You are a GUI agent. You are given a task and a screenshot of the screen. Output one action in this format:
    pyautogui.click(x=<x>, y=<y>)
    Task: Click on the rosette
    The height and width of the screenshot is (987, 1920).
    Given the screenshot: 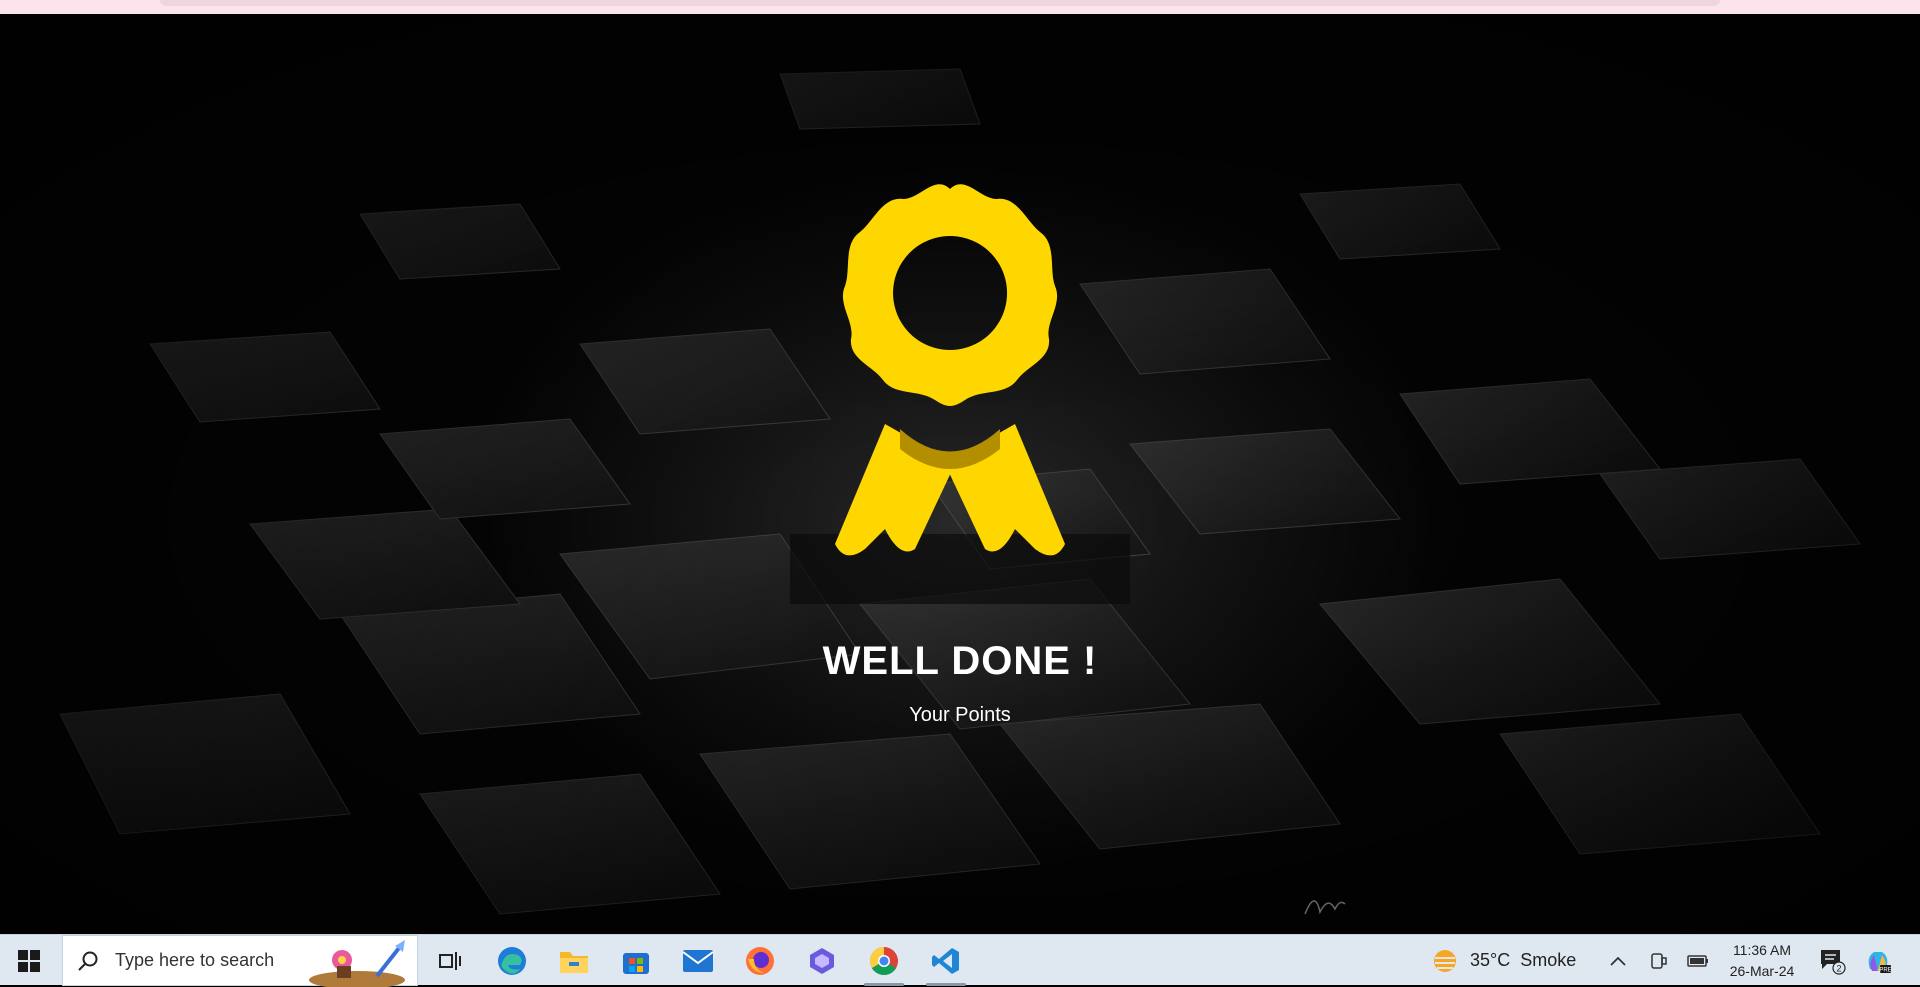 What is the action you would take?
    pyautogui.click(x=950, y=295)
    